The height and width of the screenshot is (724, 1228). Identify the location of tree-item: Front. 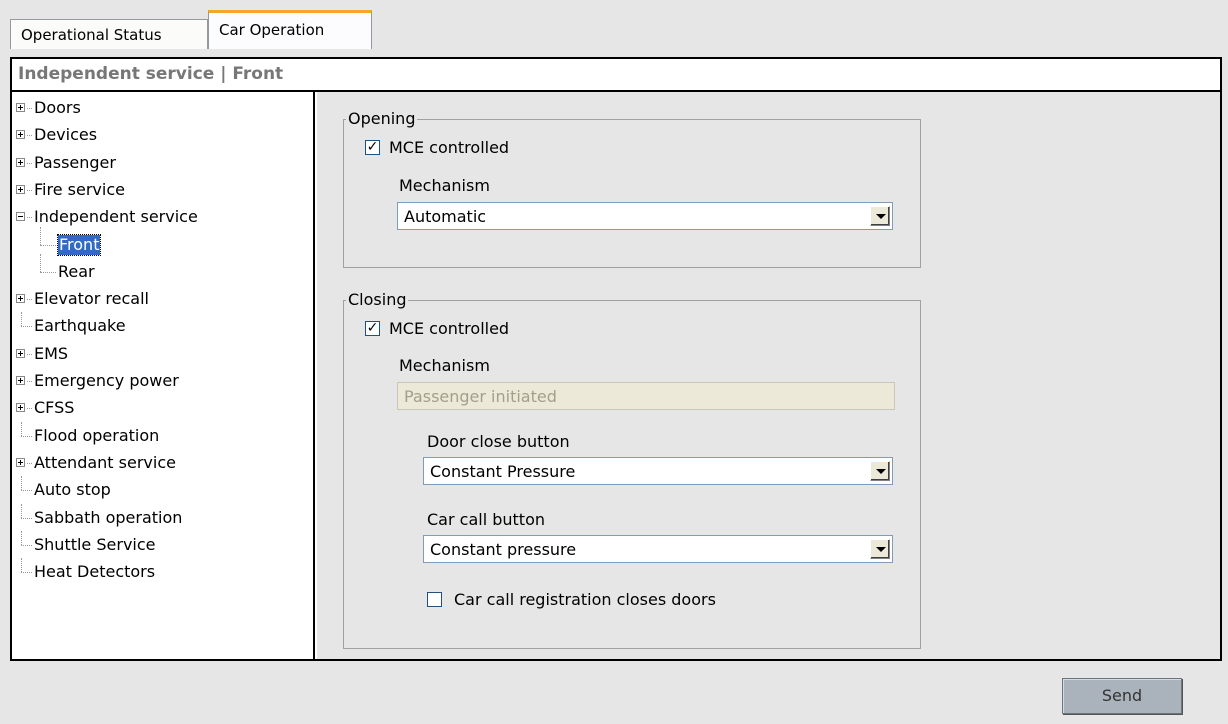
(162, 241).